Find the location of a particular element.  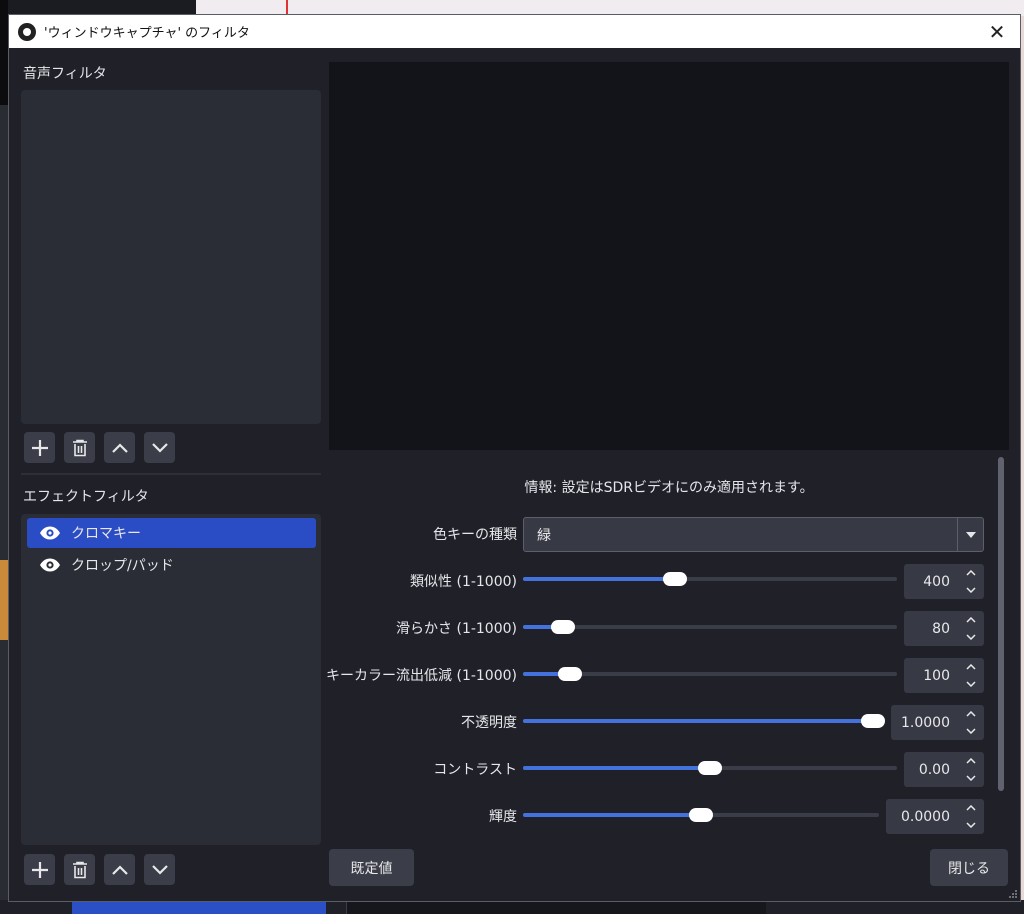

move-audio-filter-down-button is located at coordinates (159, 447).